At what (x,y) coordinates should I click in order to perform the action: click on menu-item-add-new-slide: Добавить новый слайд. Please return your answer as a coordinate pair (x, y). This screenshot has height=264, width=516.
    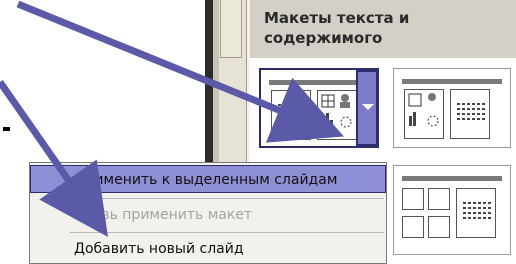
    Looking at the image, I should click on (208, 249).